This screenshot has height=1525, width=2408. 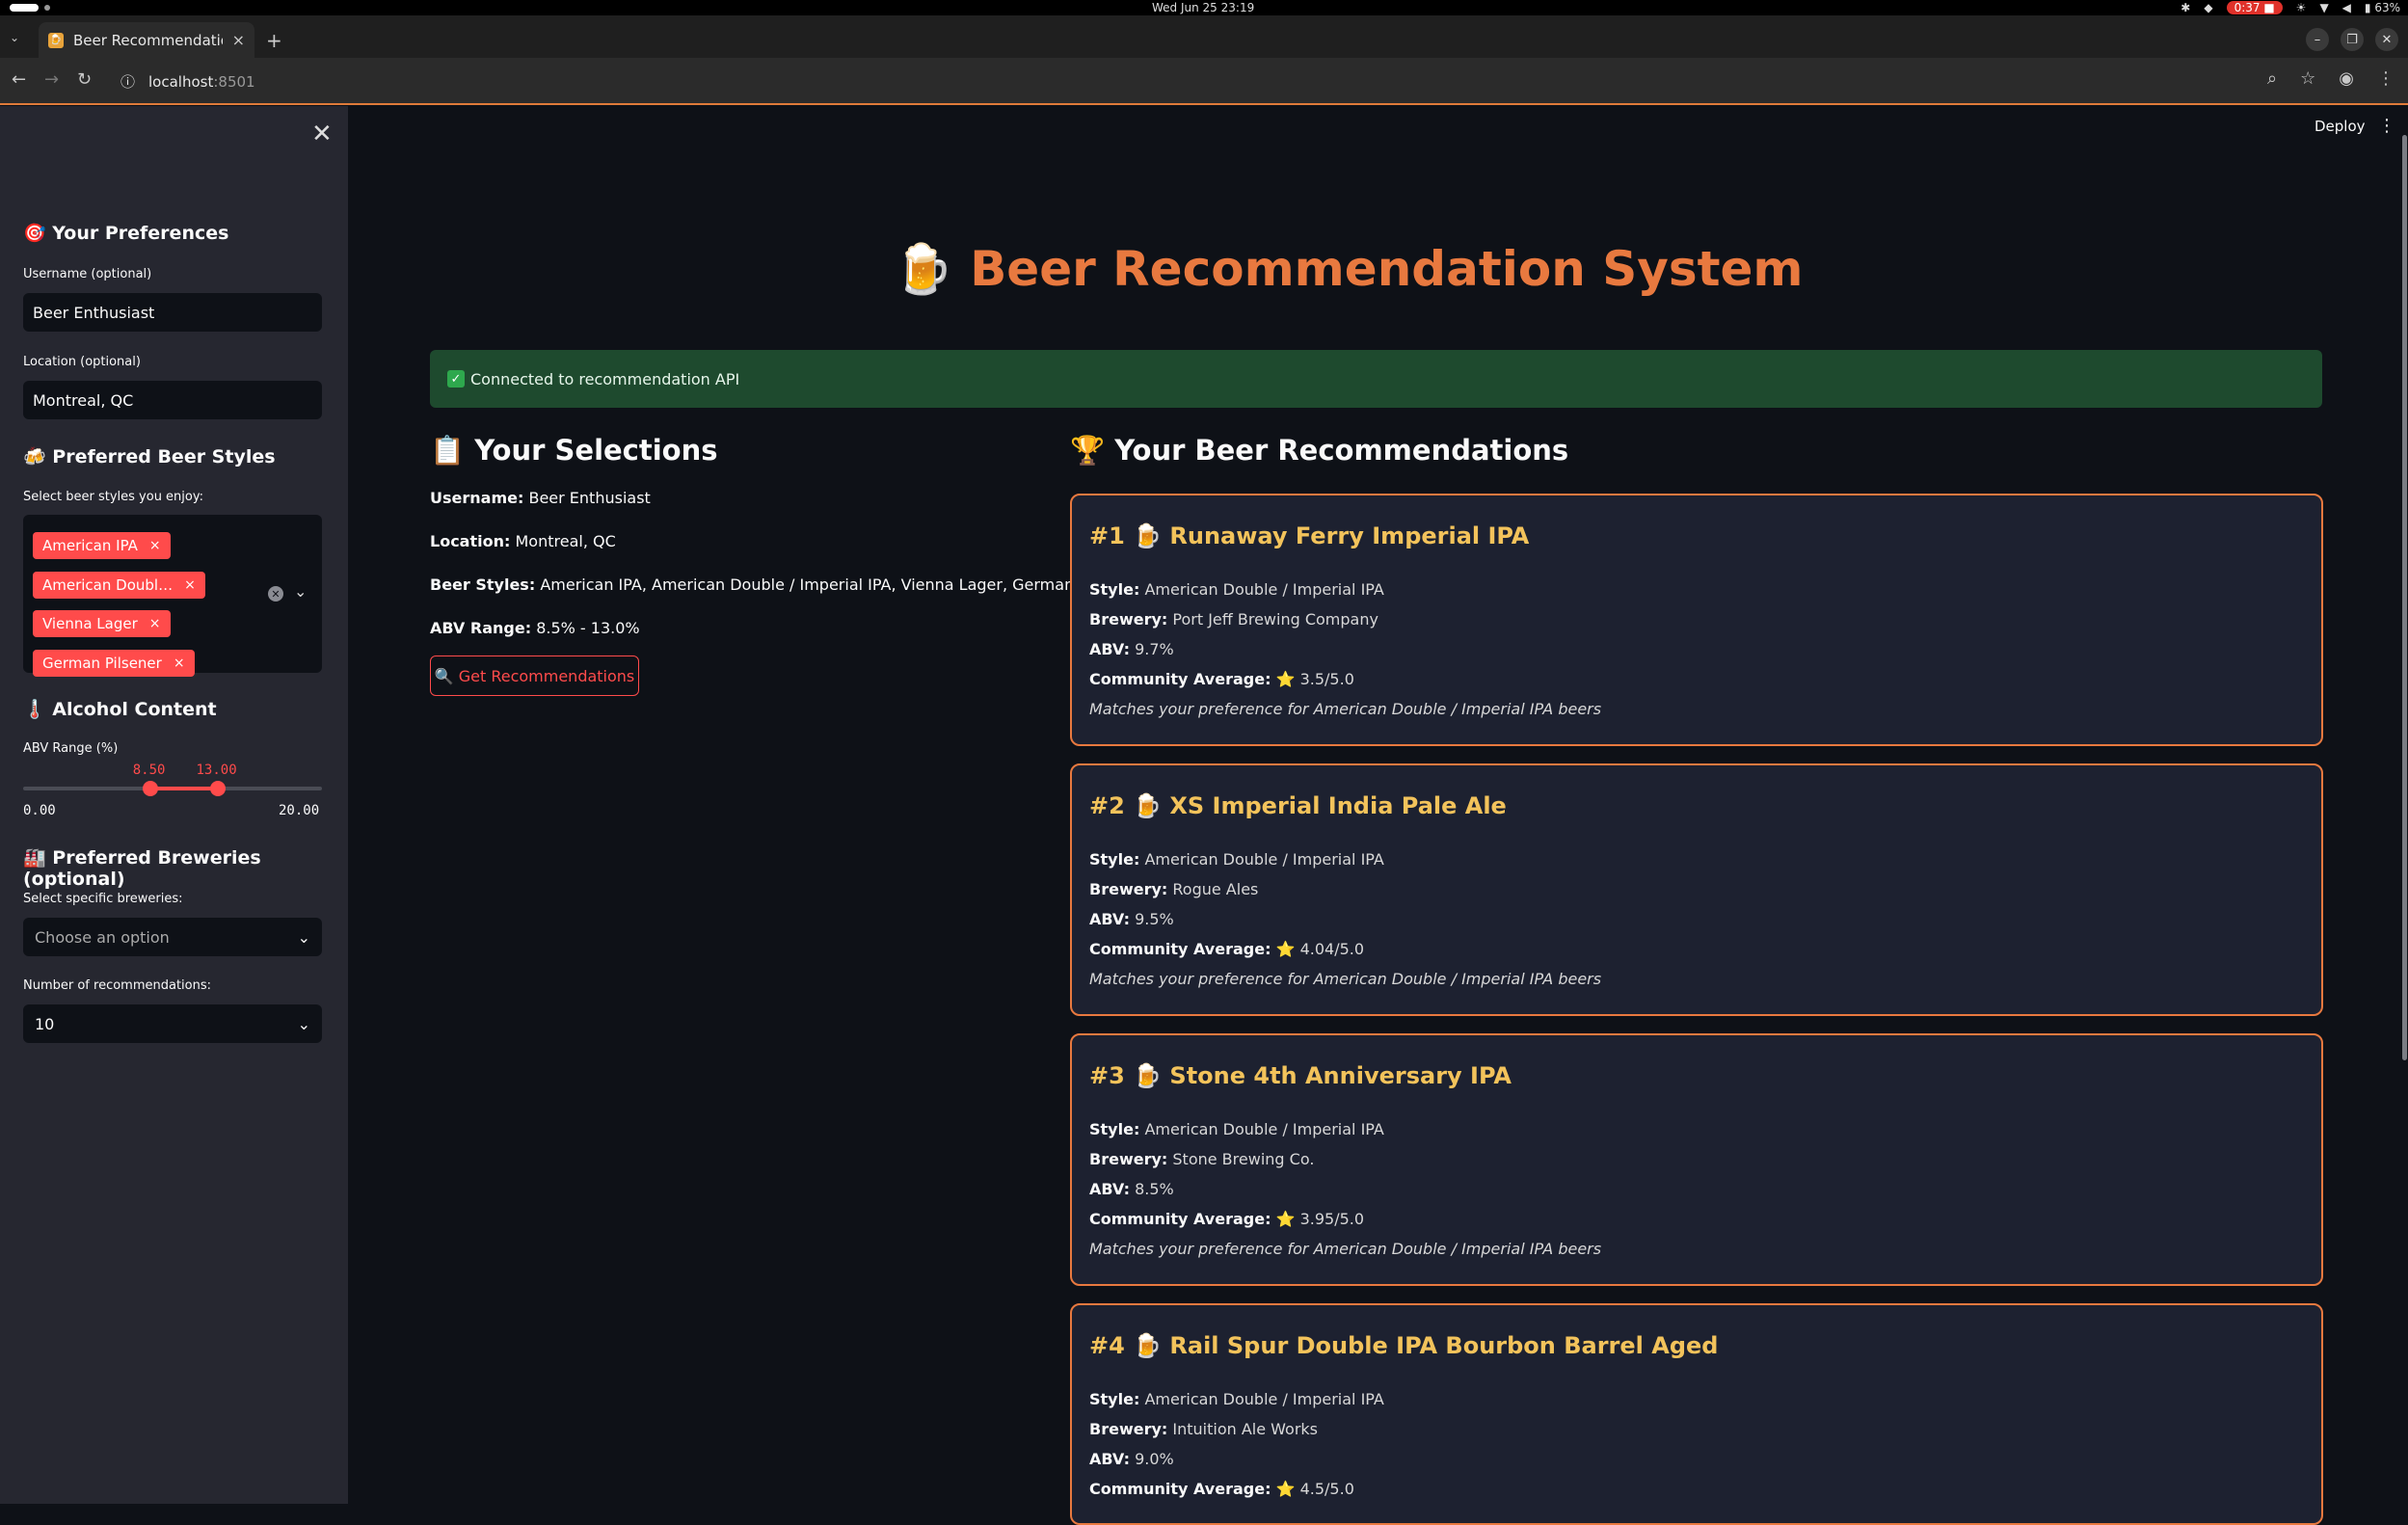 What do you see at coordinates (1264, 1399) in the screenshot?
I see `field-value: American Double / Imperial IPA` at bounding box center [1264, 1399].